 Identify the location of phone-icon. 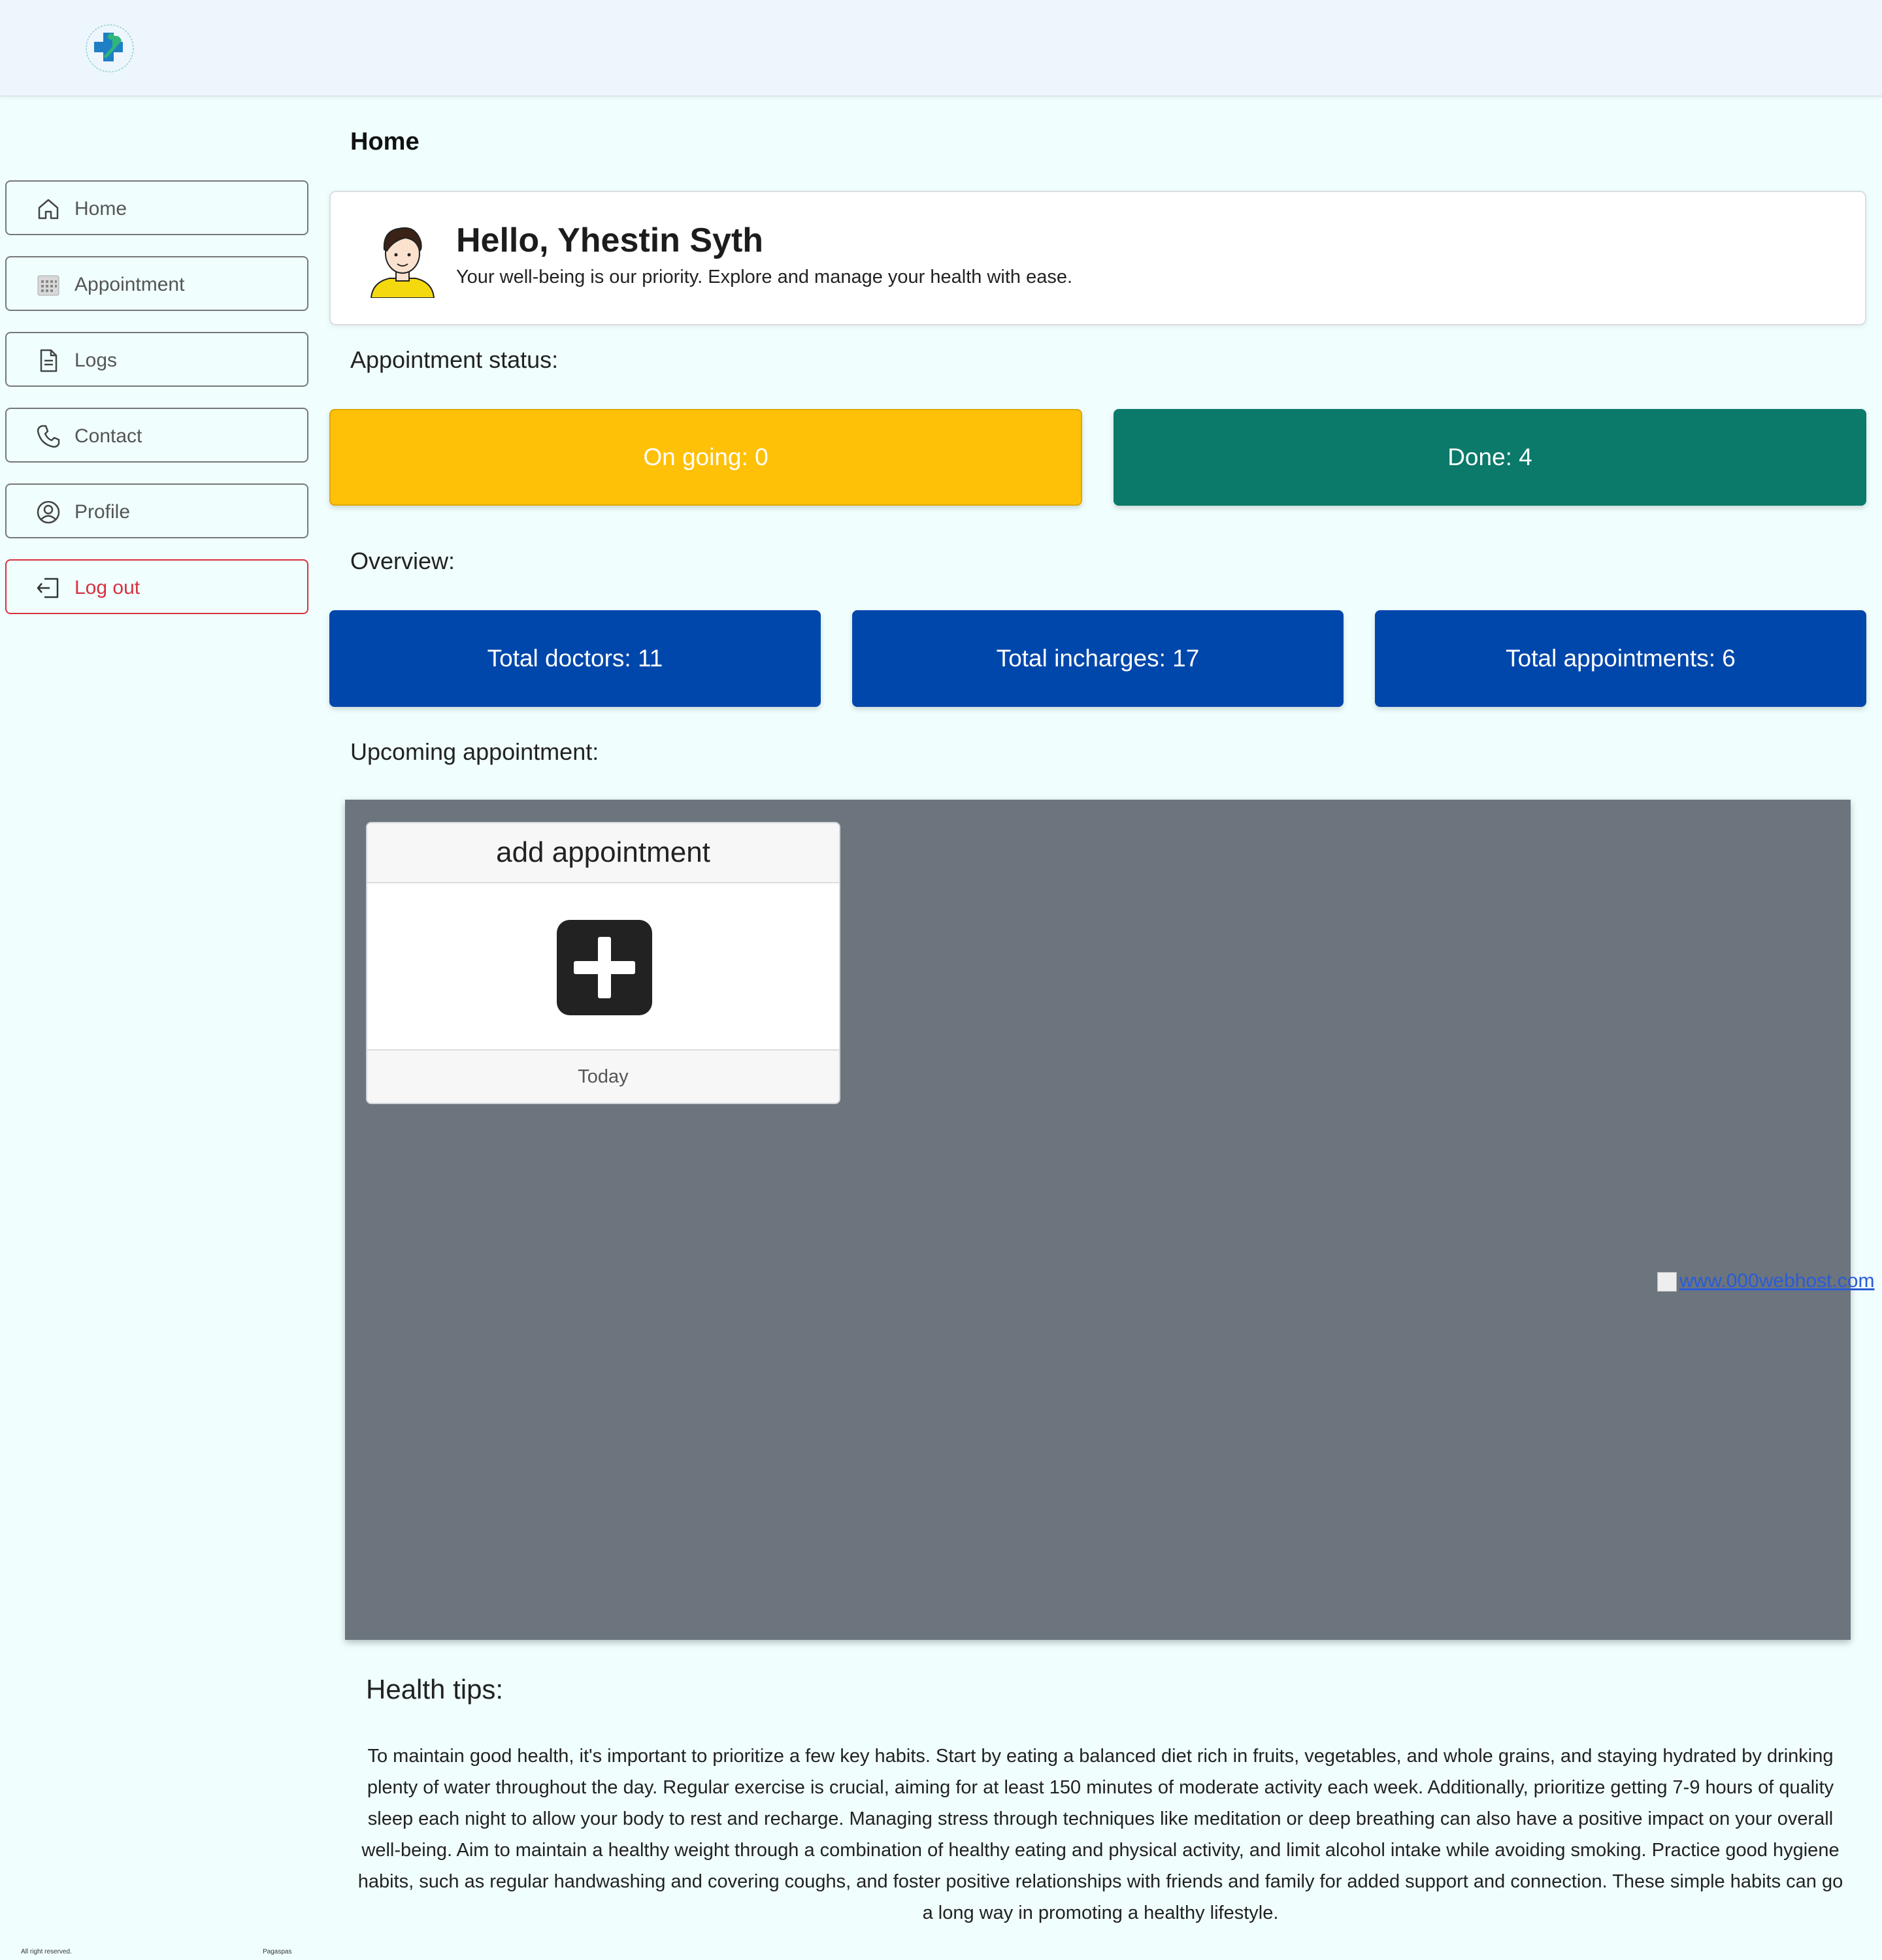
(48, 436).